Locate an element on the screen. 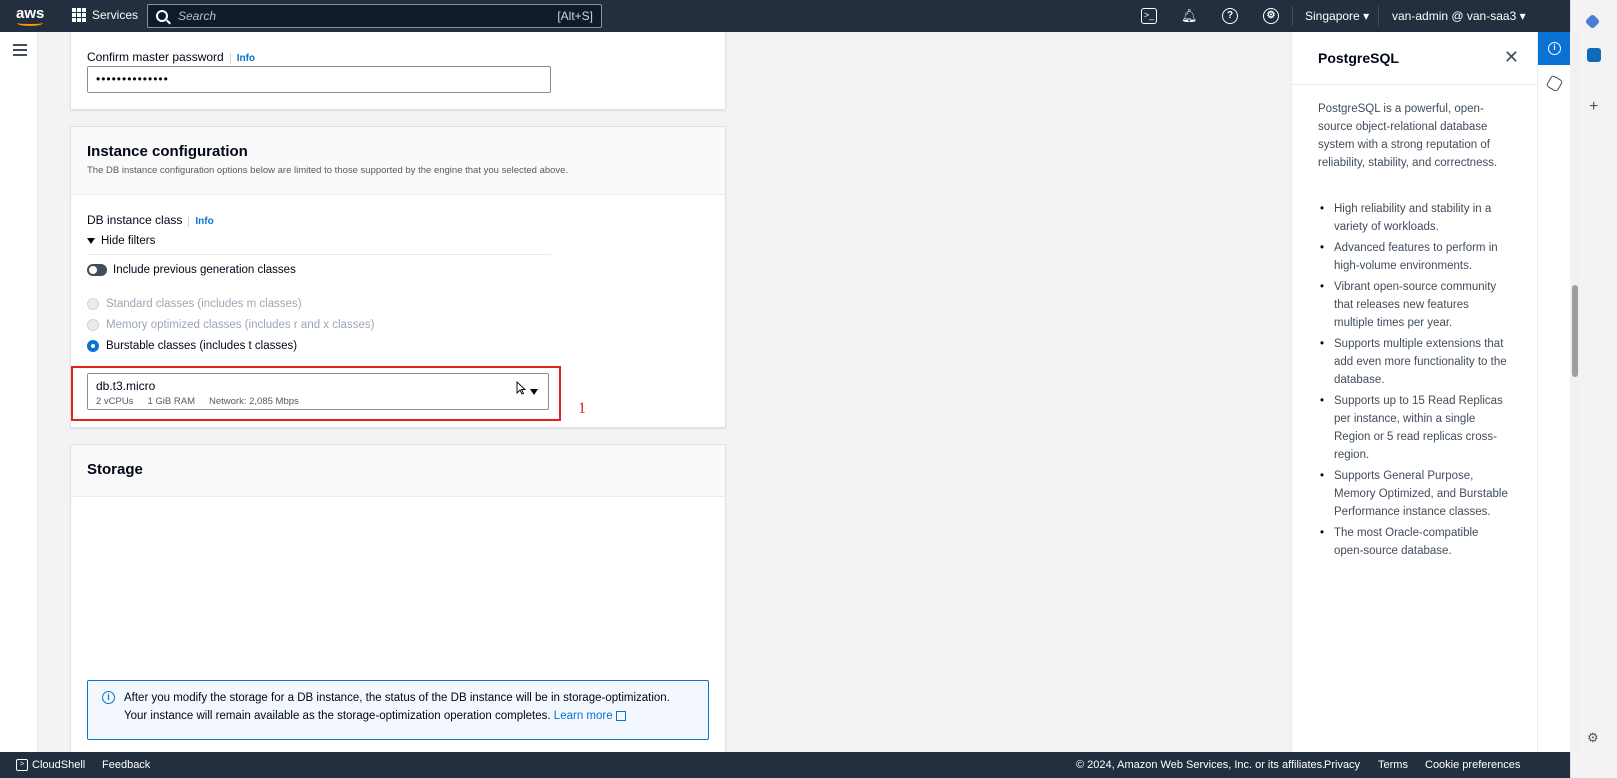 The height and width of the screenshot is (778, 1617). previous-generation-toggle: Include previous generation classes is located at coordinates (191, 270).